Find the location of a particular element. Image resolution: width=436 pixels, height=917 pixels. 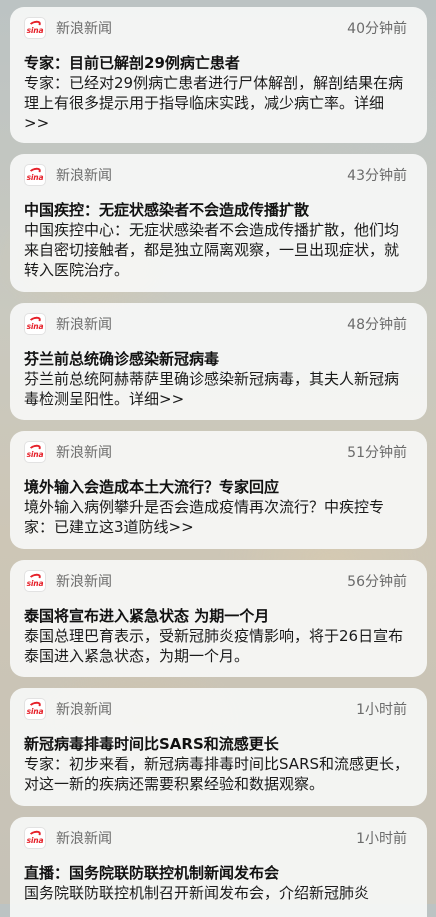

notification-time: 48分钟前 is located at coordinates (377, 325).